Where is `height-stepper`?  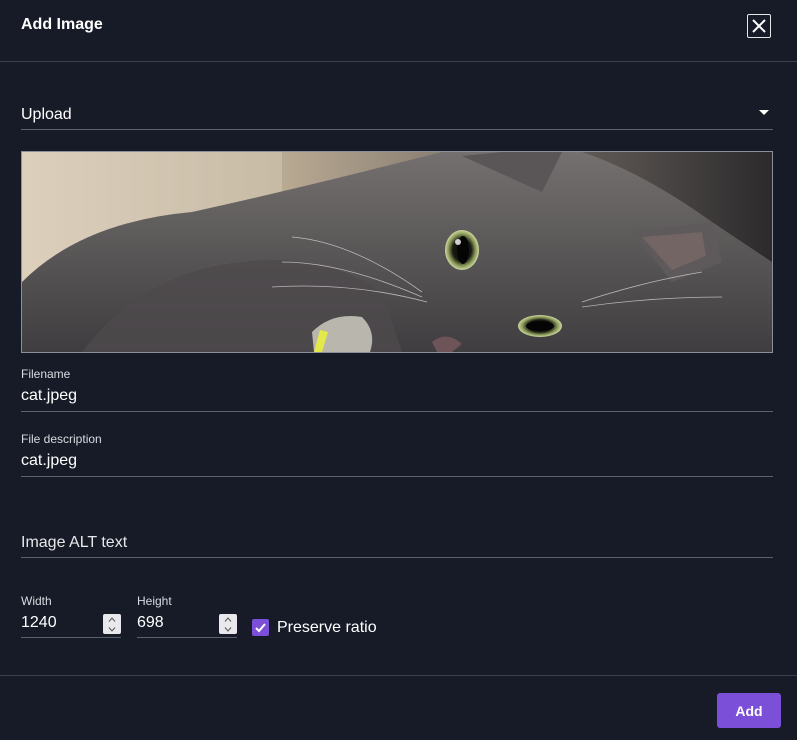 height-stepper is located at coordinates (228, 624).